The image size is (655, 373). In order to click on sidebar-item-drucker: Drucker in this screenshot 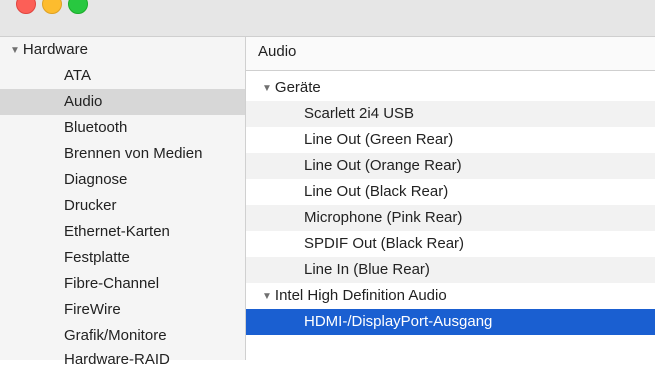, I will do `click(122, 206)`.